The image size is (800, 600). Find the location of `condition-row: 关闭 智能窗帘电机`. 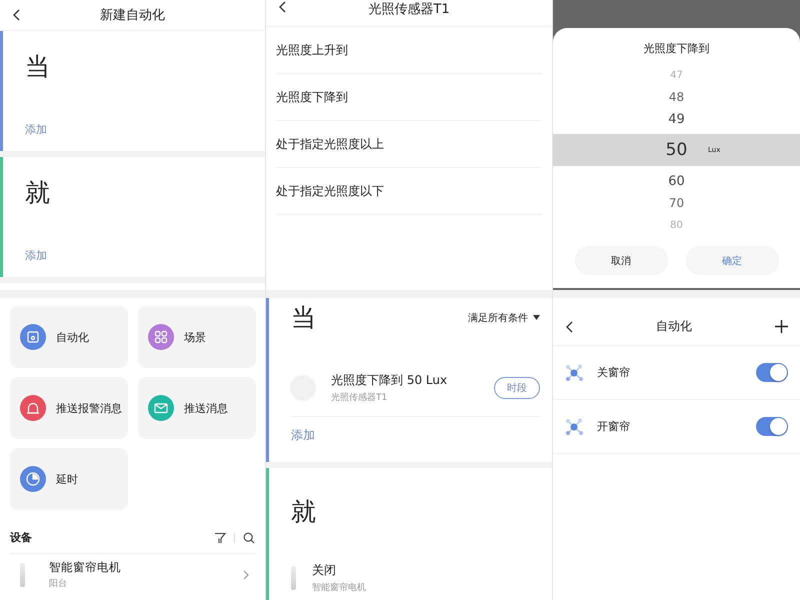

condition-row: 关闭 智能窗帘电机 is located at coordinates (415, 563).